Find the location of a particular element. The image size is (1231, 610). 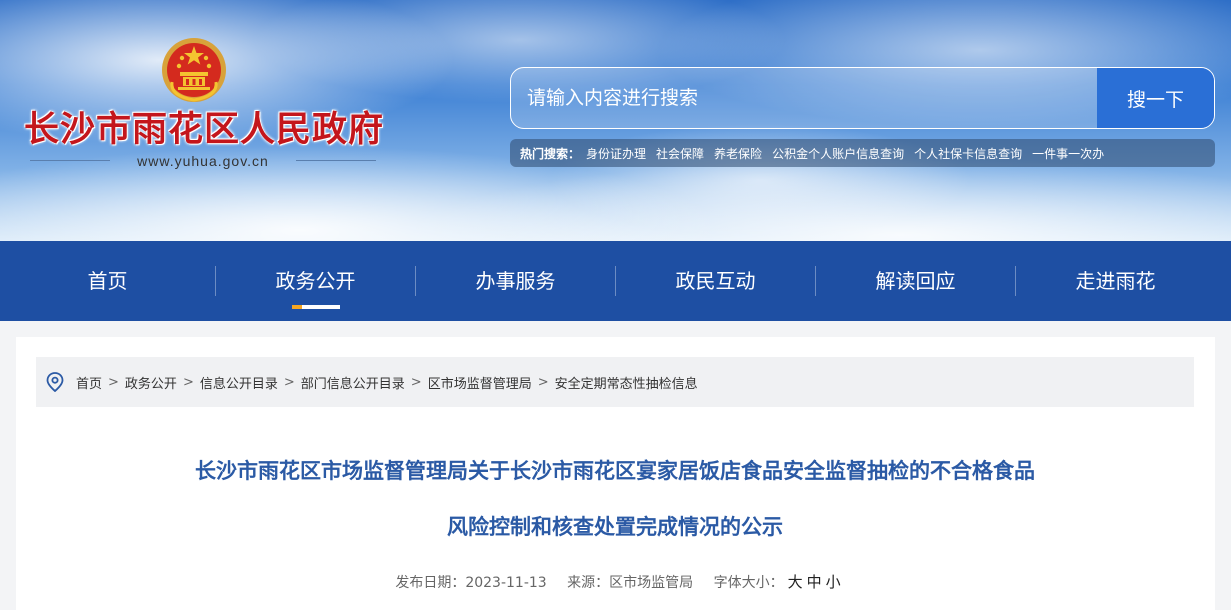

search-box: 搜一下 is located at coordinates (862, 98).